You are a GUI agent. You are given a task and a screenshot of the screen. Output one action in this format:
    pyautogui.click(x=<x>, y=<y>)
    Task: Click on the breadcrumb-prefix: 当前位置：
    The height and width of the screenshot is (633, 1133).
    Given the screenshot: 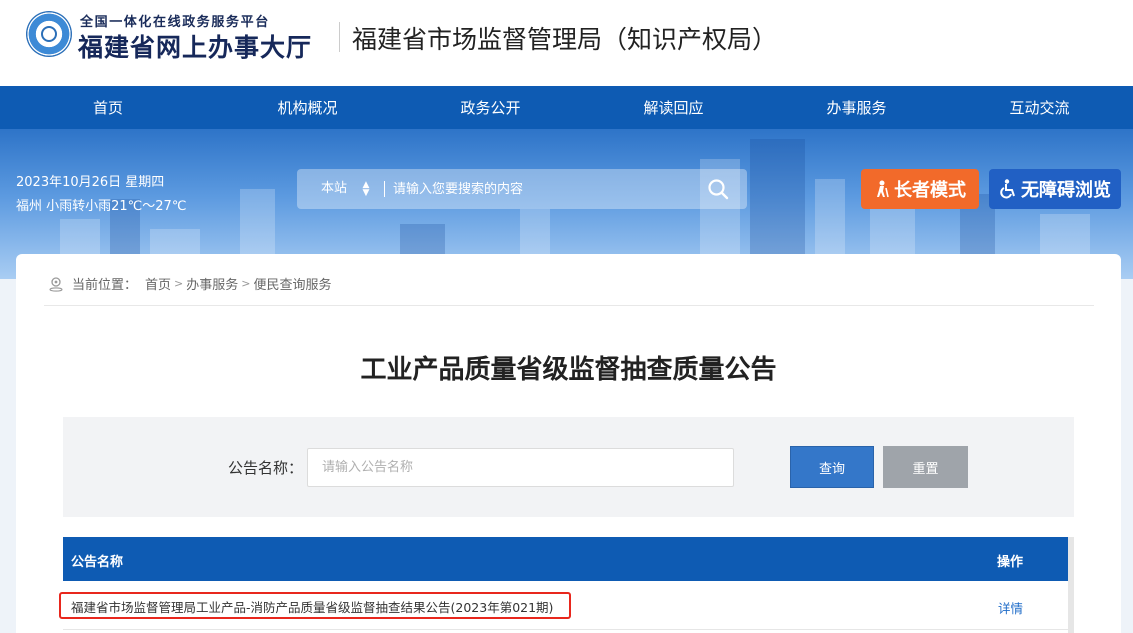 What is the action you would take?
    pyautogui.click(x=105, y=285)
    